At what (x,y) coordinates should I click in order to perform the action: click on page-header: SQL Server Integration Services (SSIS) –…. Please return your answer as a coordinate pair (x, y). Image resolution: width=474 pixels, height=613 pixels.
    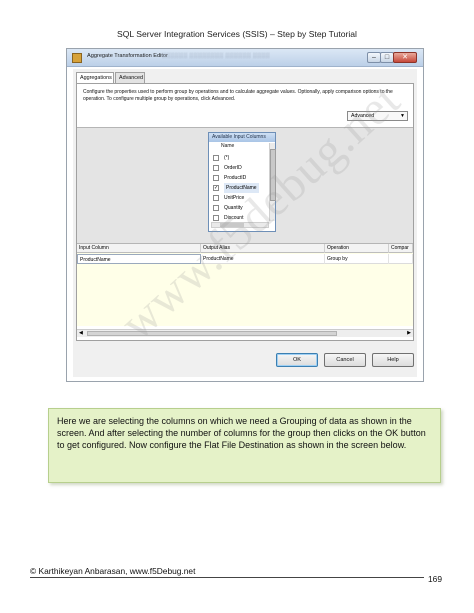
    Looking at the image, I should click on (237, 34).